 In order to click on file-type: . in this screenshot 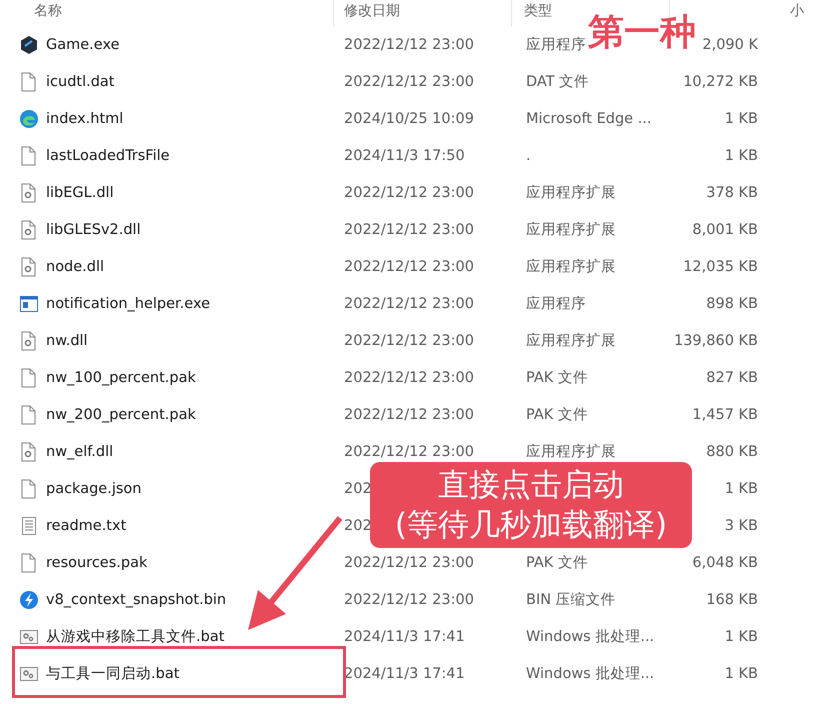, I will do `click(528, 156)`.